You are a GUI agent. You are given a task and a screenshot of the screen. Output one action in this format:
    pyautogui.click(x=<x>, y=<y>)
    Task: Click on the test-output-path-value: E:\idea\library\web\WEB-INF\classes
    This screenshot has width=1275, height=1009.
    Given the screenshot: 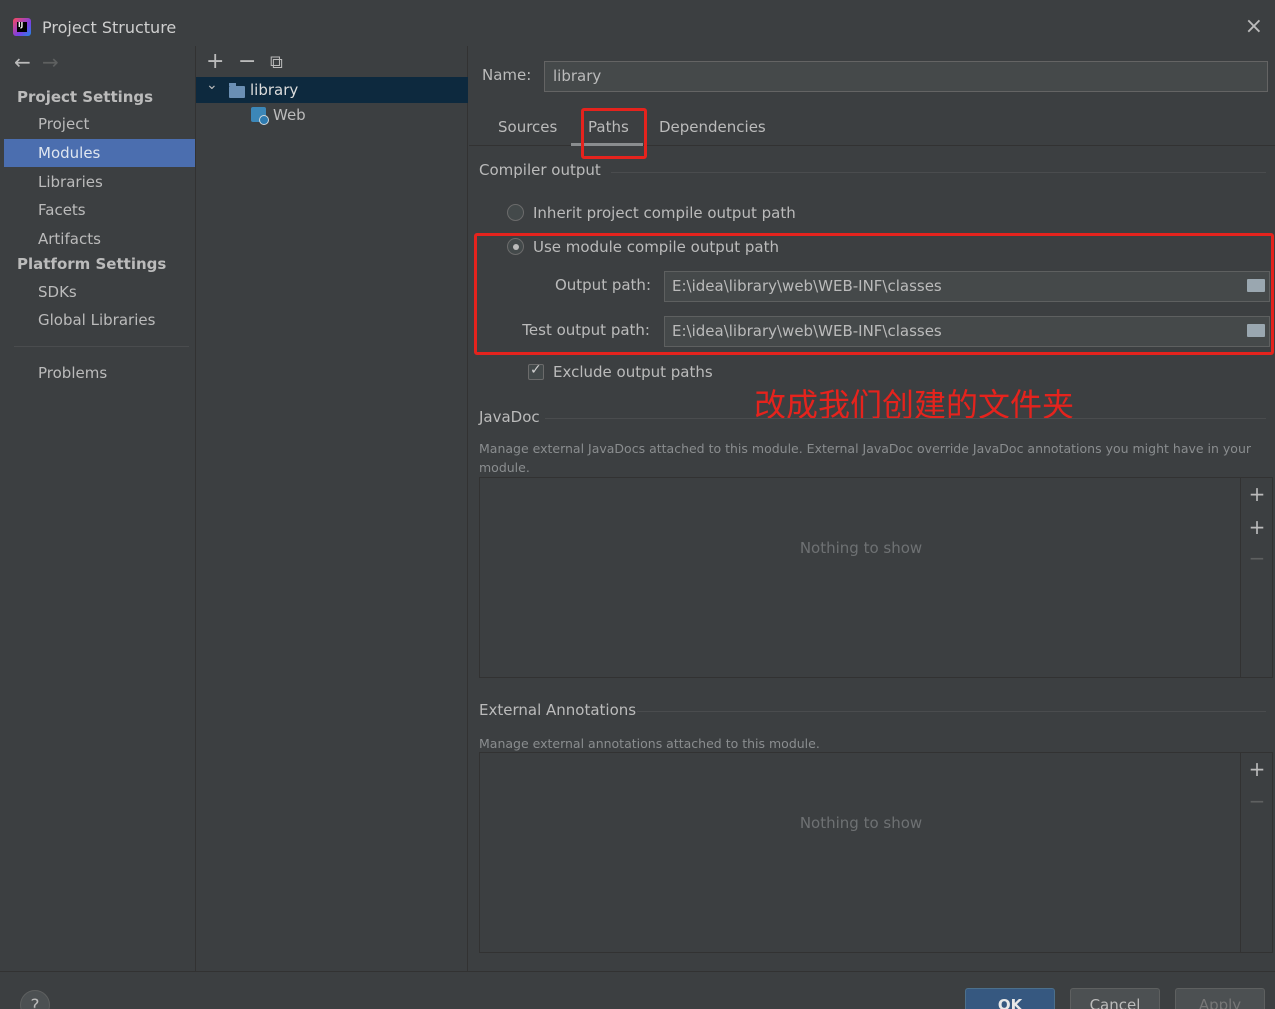 What is the action you would take?
    pyautogui.click(x=807, y=331)
    